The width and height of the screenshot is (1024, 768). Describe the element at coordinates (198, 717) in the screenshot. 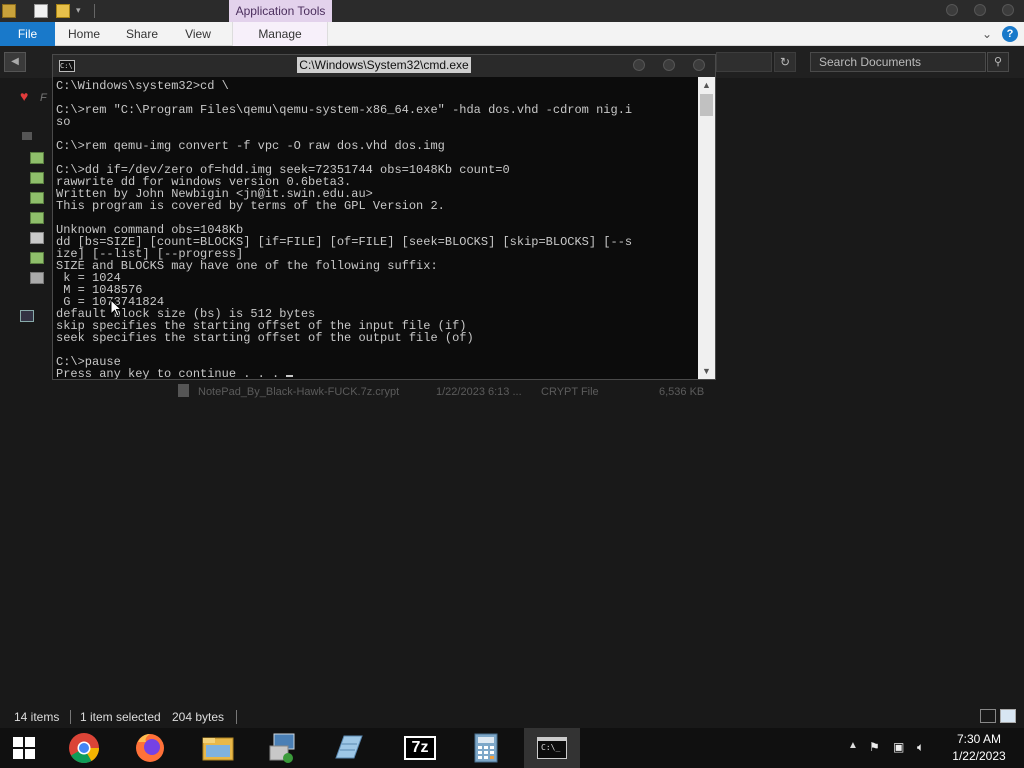

I see `selection-size: 204 bytes` at that location.